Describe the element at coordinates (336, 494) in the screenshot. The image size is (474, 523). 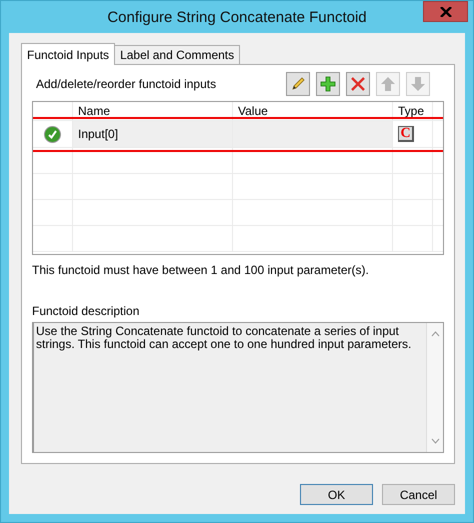
I see `dialog-button: OK` at that location.